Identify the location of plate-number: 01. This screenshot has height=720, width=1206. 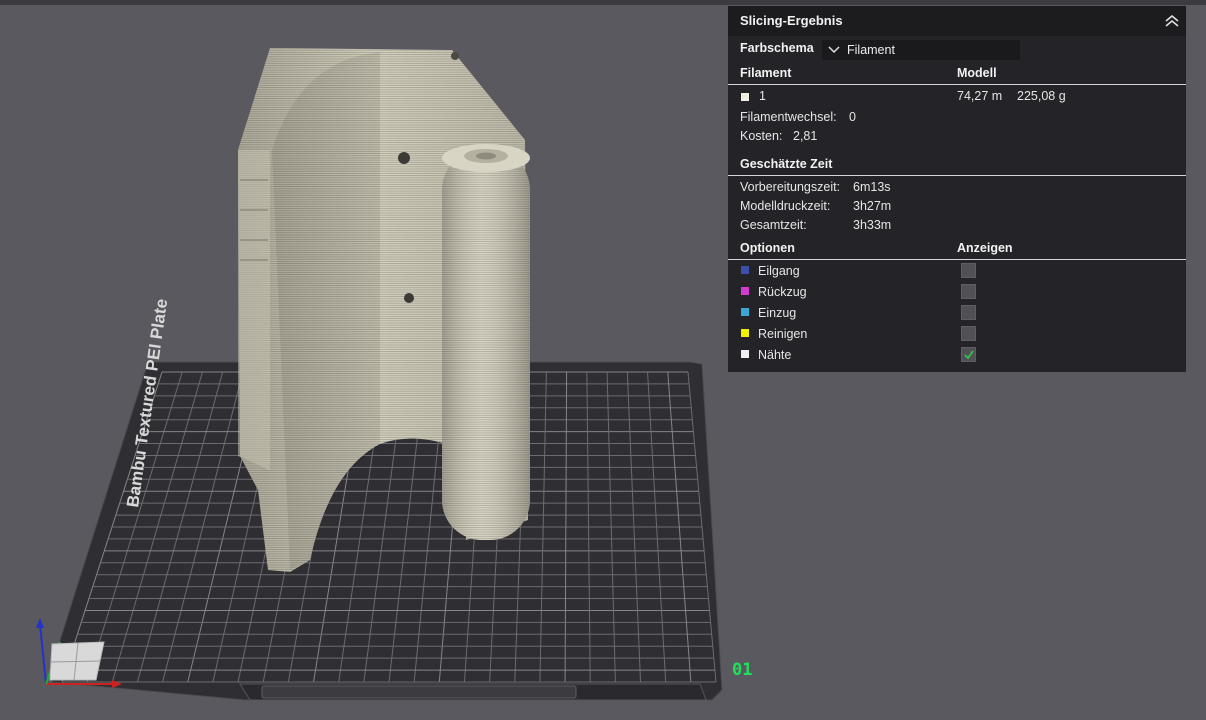
(742, 670).